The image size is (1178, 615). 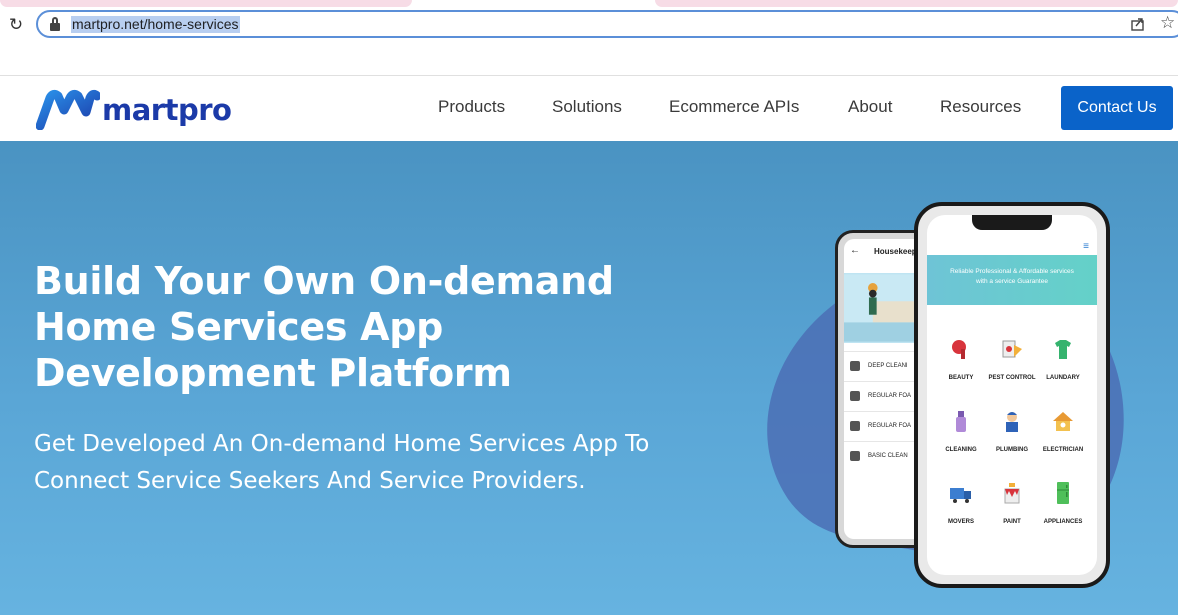 What do you see at coordinates (1063, 421) in the screenshot?
I see `house-bulb-icon` at bounding box center [1063, 421].